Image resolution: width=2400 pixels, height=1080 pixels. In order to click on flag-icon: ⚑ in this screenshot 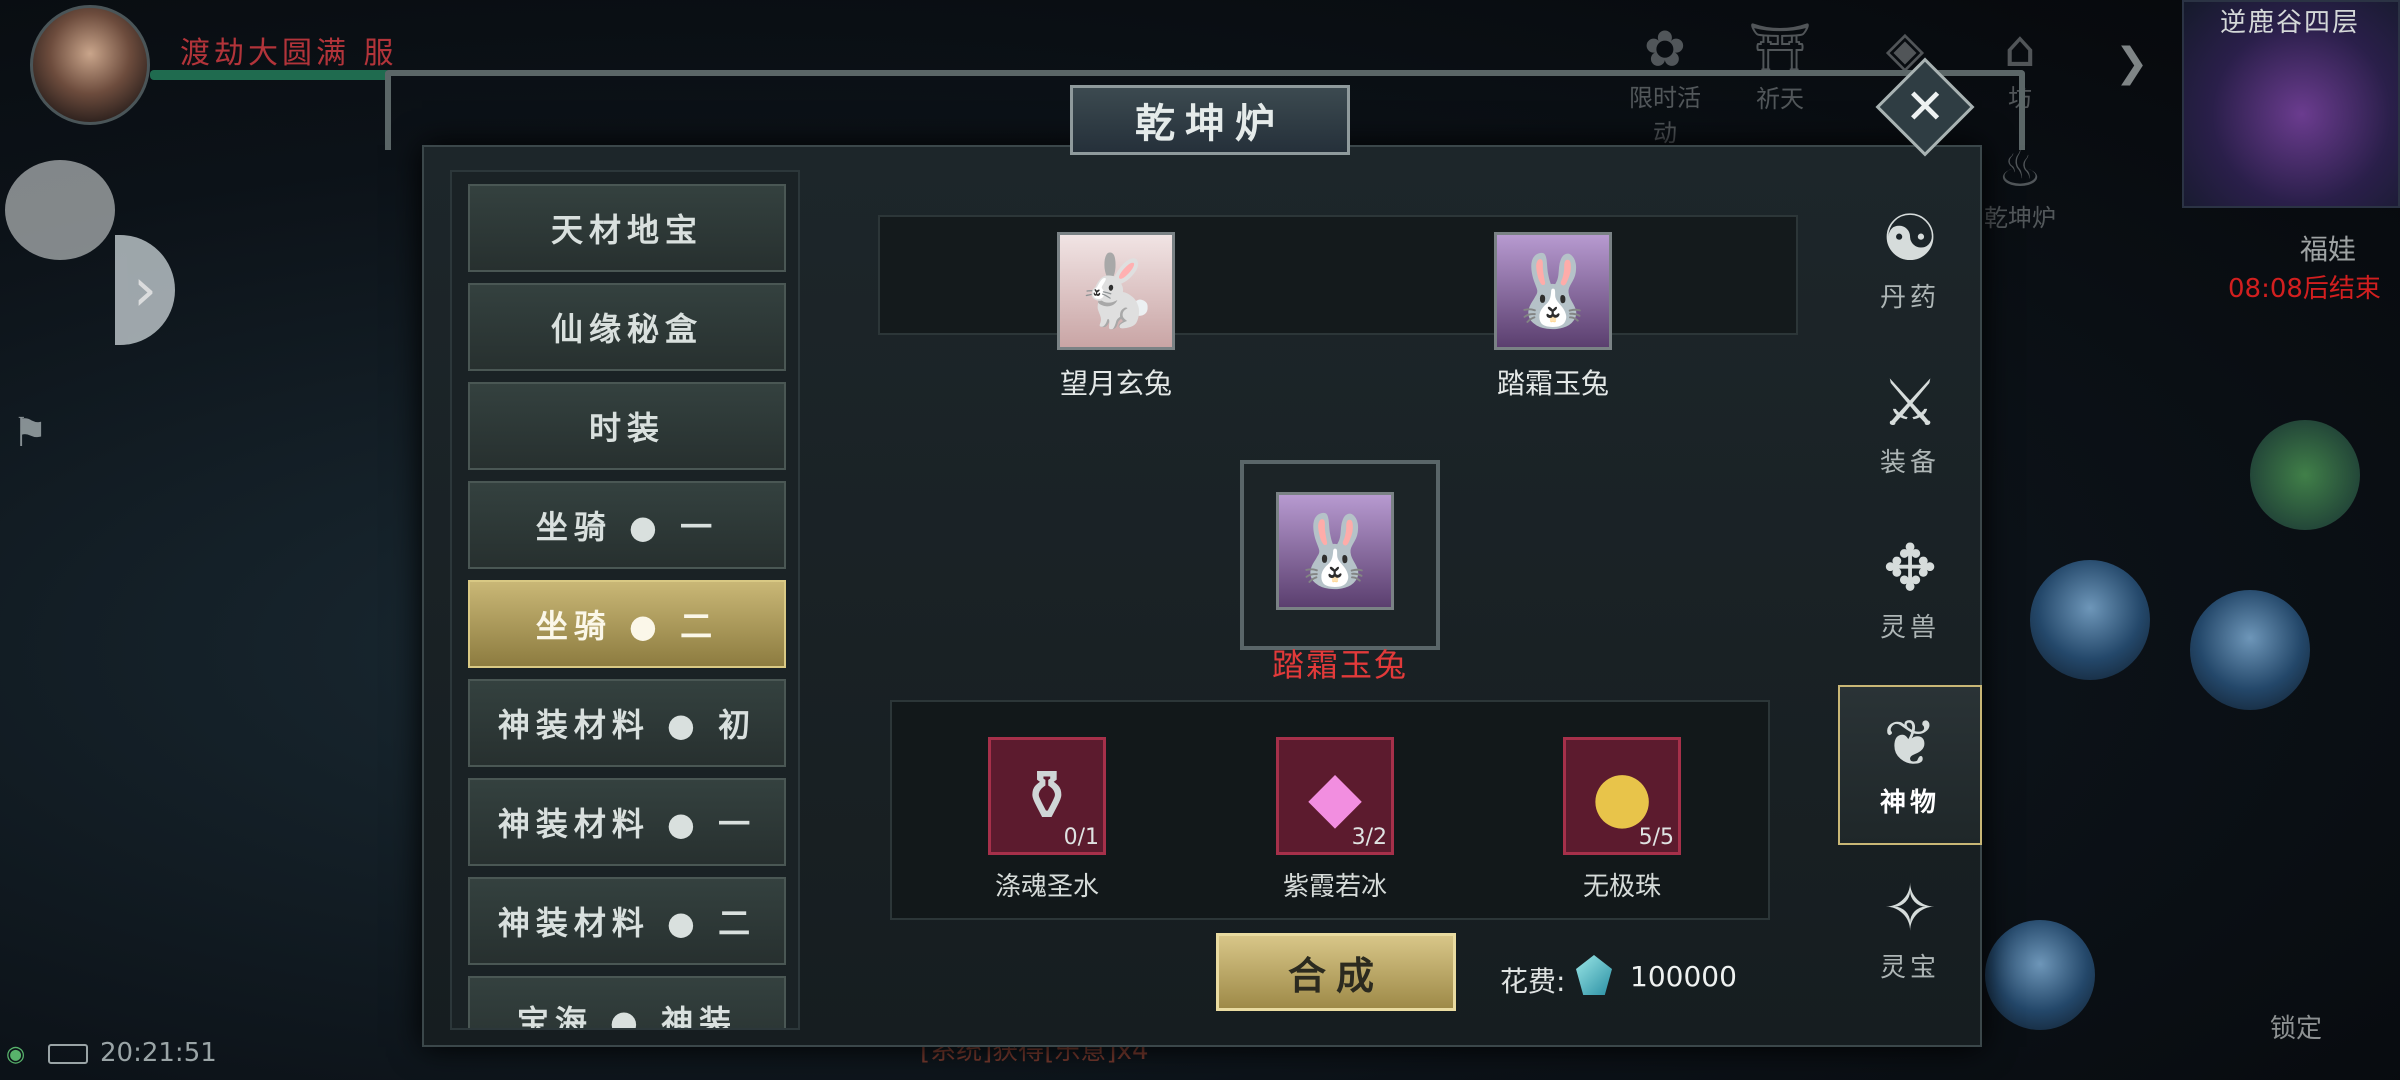, I will do `click(30, 433)`.